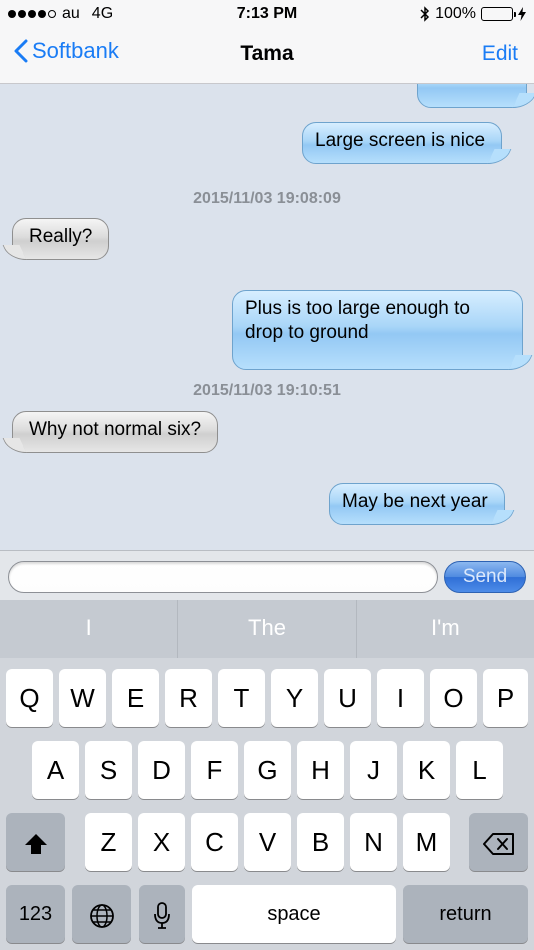  Describe the element at coordinates (267, 842) in the screenshot. I see `key-v: V` at that location.